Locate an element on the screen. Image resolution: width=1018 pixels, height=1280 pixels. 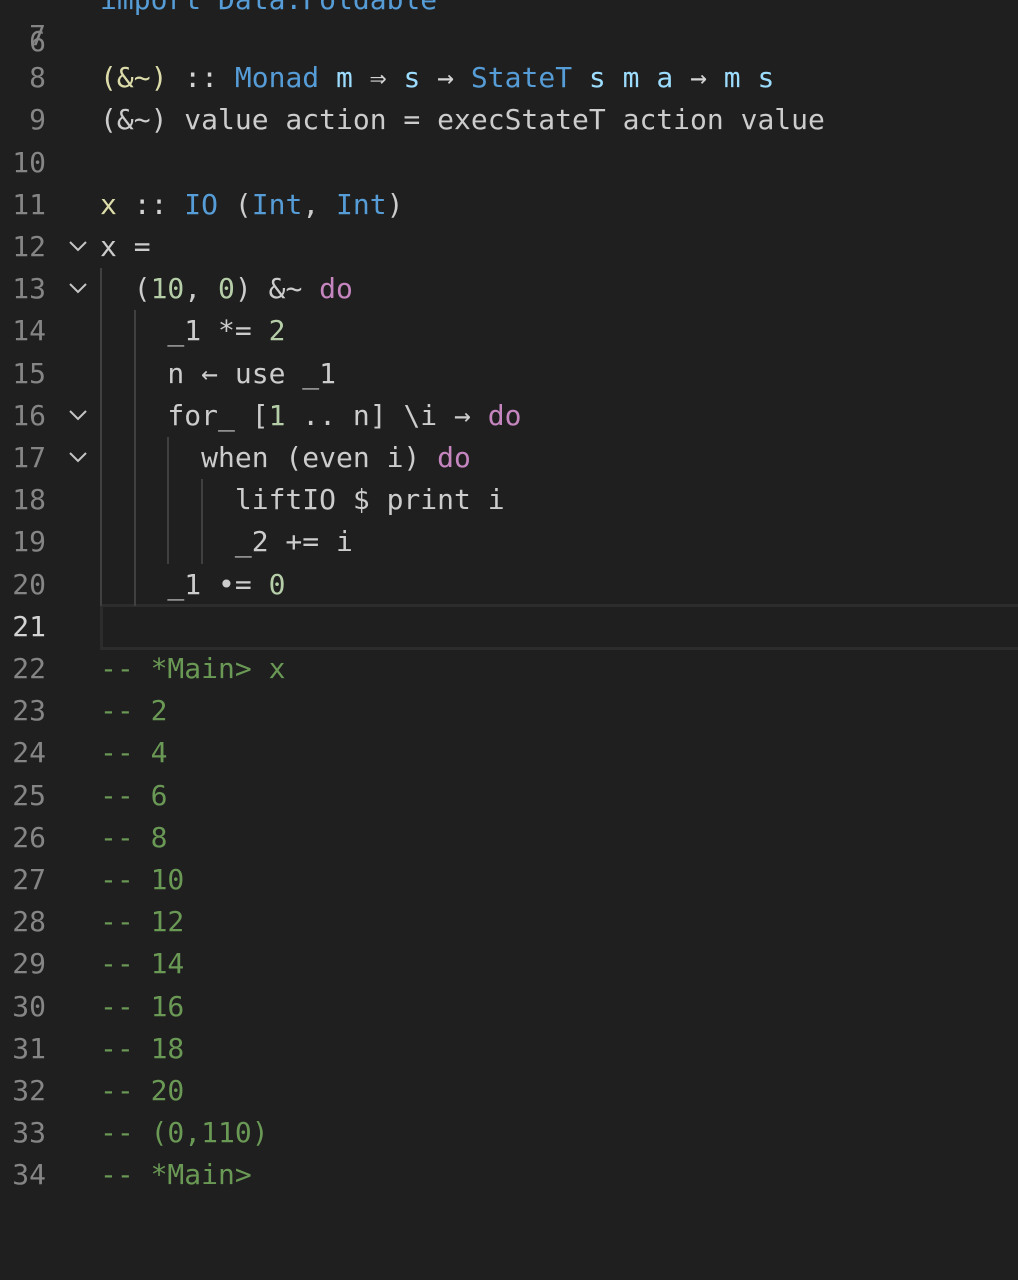
line-number: 17 is located at coordinates (29, 457).